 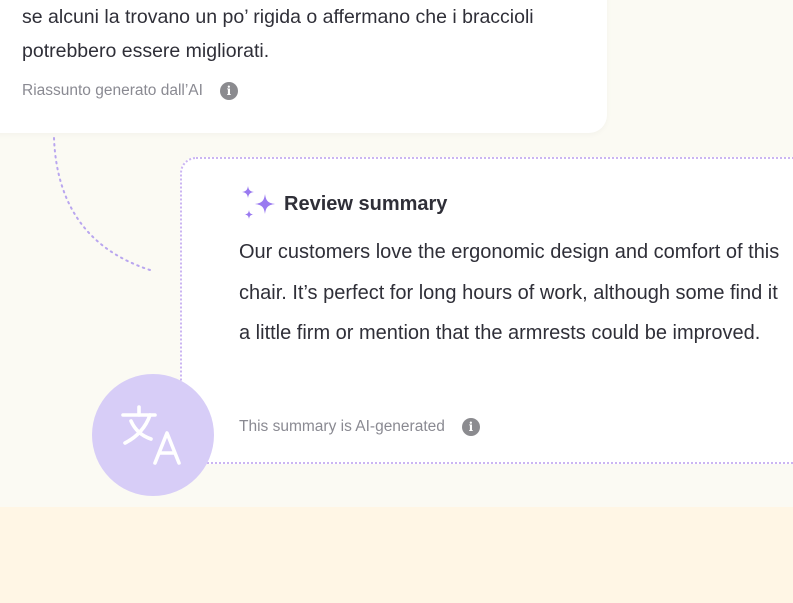 I want to click on summary-title: Review summary, so click(x=366, y=203).